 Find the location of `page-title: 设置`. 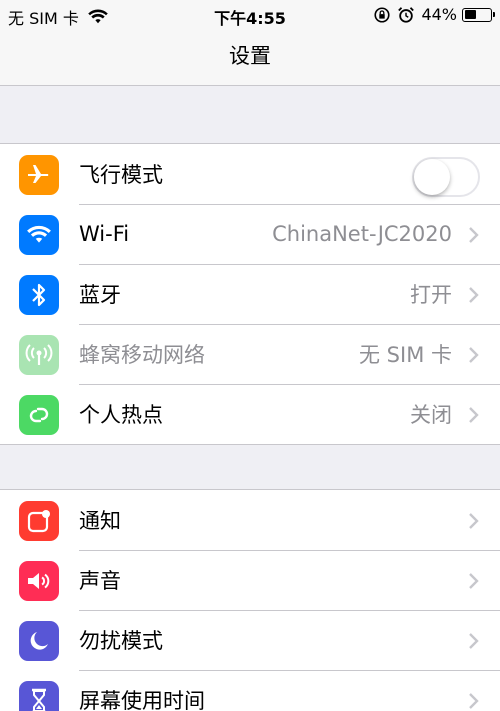

page-title: 设置 is located at coordinates (250, 56).